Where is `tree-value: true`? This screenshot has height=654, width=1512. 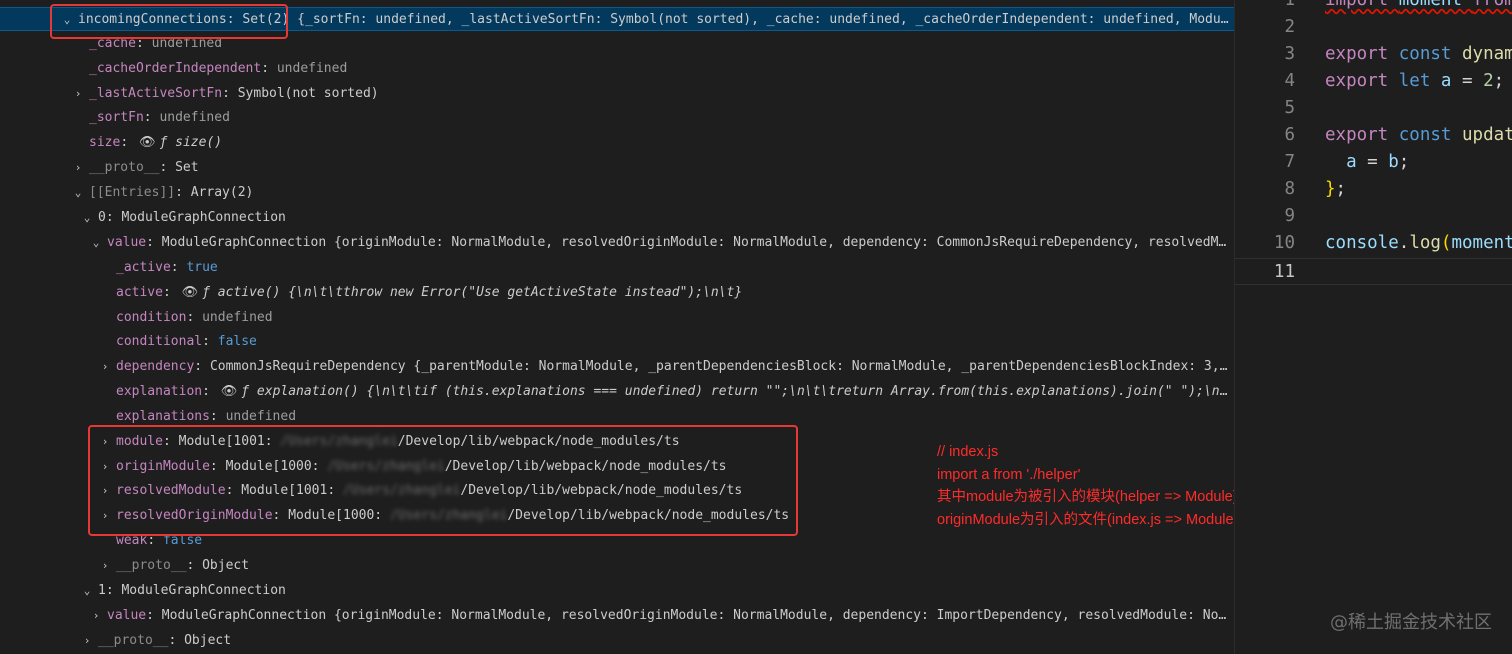
tree-value: true is located at coordinates (202, 267).